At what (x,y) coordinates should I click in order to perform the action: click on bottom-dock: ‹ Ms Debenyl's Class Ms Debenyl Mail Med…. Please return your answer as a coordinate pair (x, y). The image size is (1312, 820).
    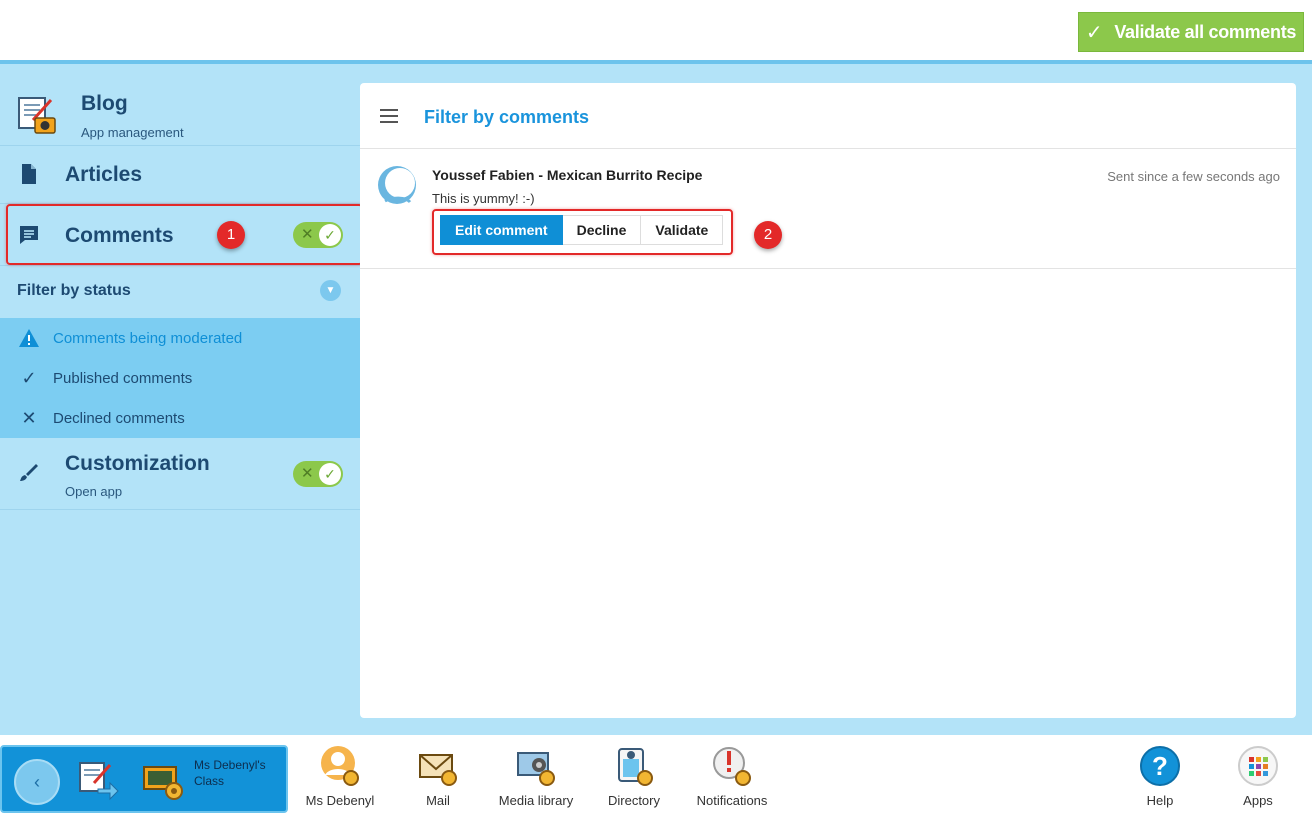
    Looking at the image, I should click on (656, 776).